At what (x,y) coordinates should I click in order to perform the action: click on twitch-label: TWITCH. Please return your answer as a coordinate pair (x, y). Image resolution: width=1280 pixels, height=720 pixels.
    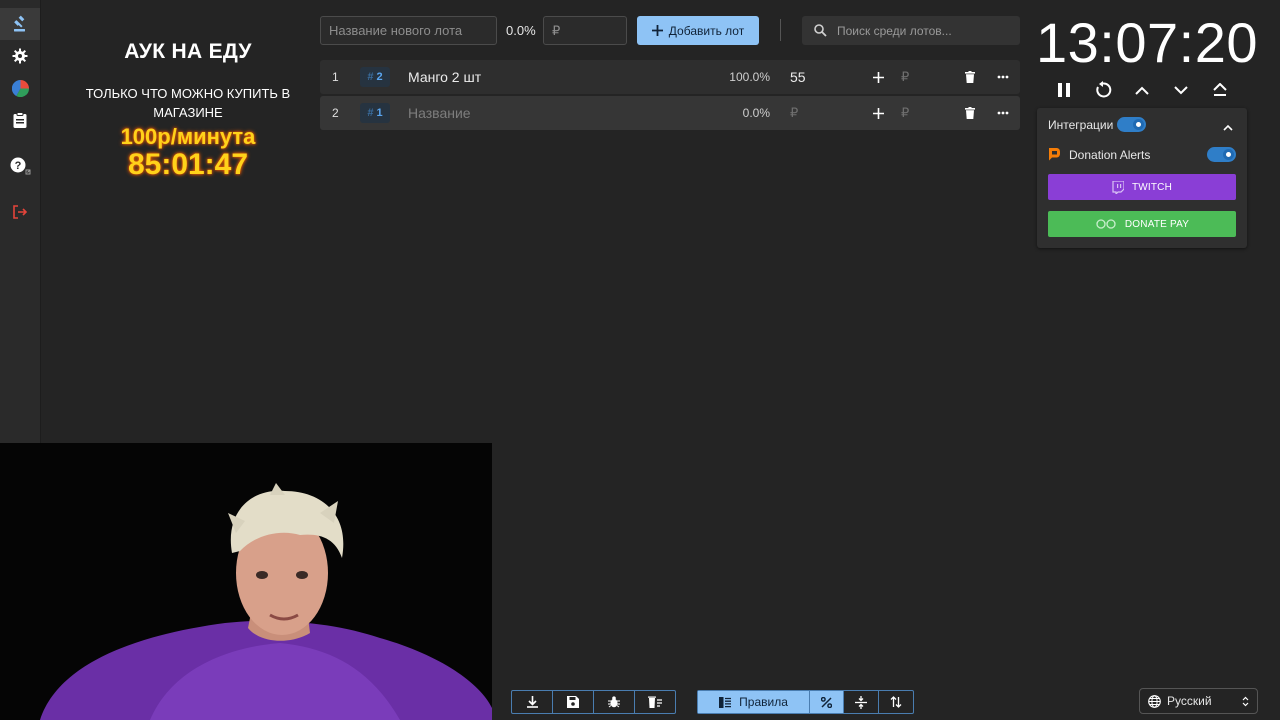
    Looking at the image, I should click on (1152, 187).